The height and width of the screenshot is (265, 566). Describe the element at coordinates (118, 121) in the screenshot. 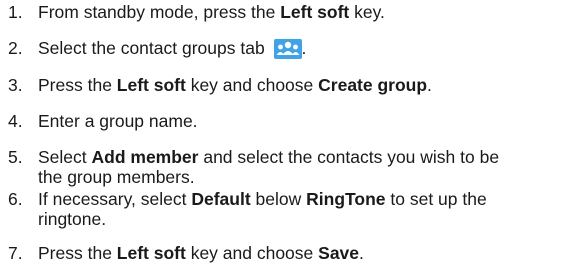

I see `step-text: Enter a group name.` at that location.